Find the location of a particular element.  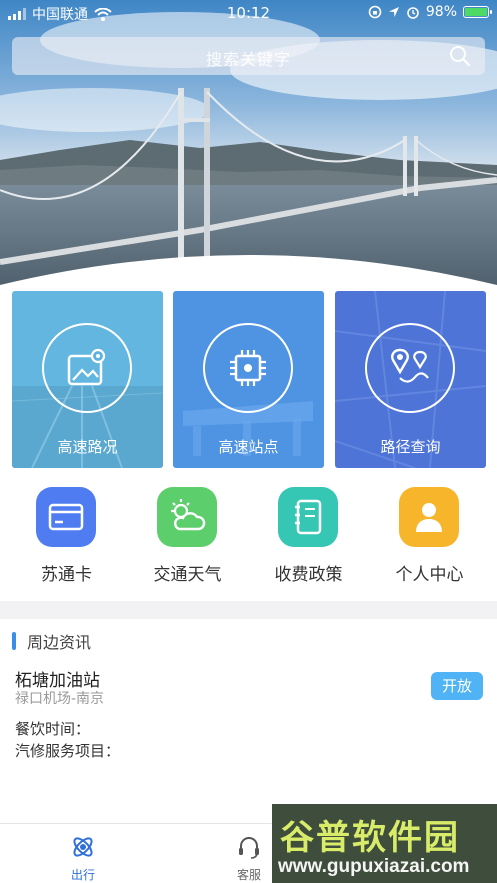

battery-percent: 98% is located at coordinates (441, 12).